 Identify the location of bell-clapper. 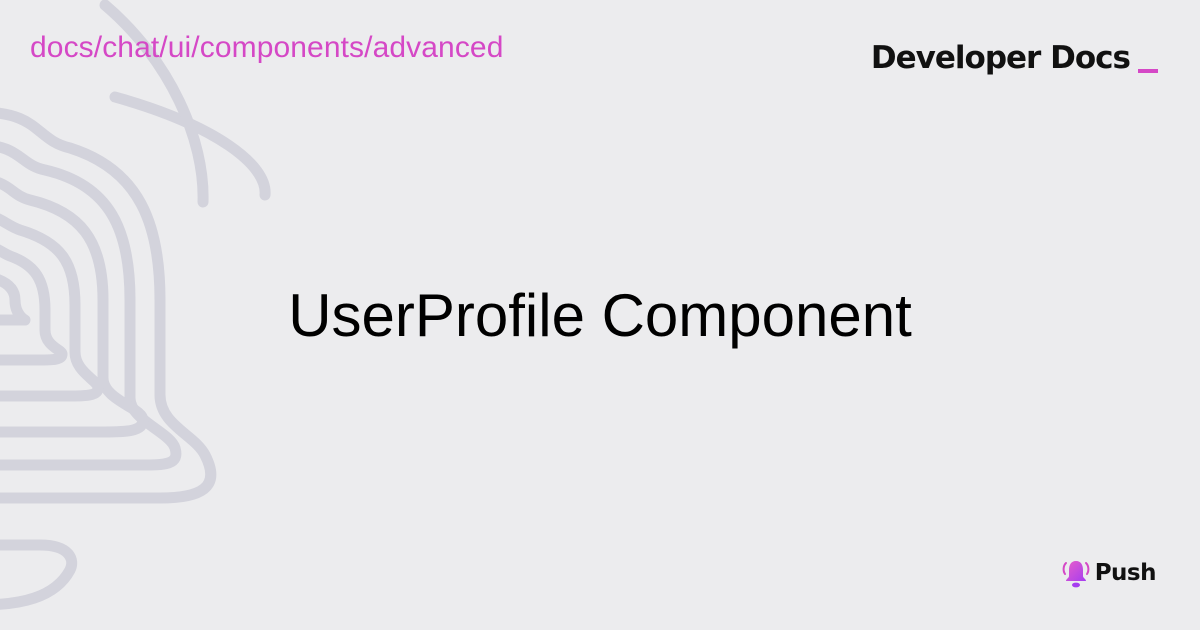
(39, 574).